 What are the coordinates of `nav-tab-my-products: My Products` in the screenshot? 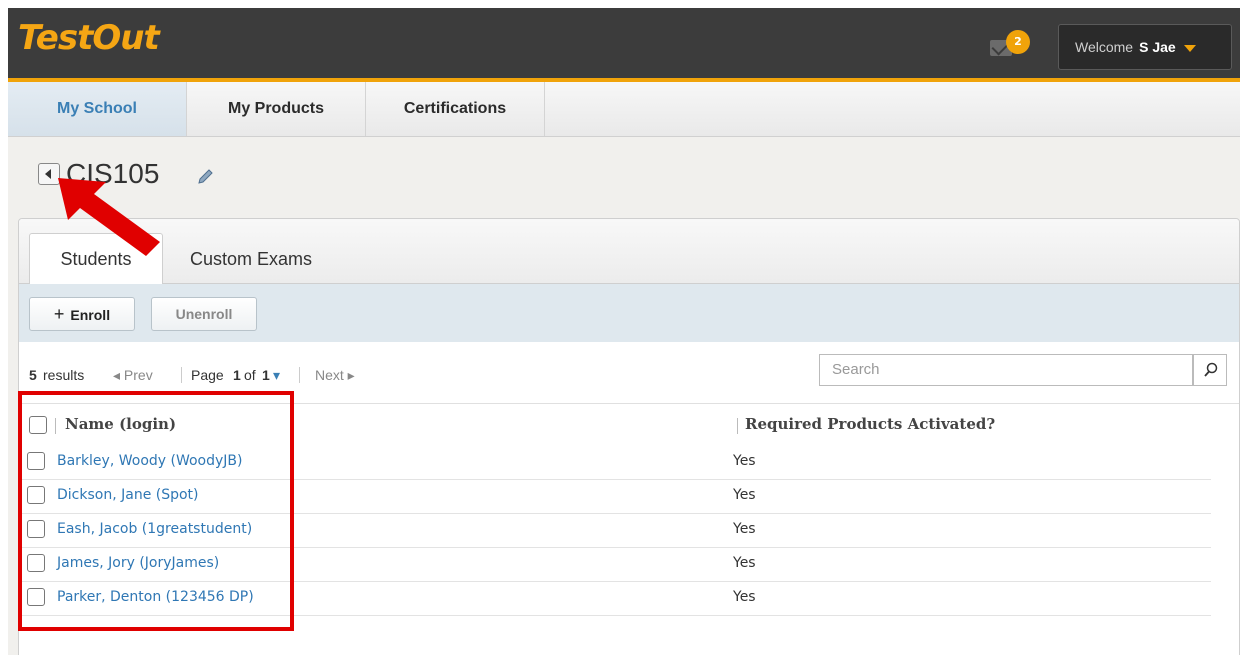 It's located at (276, 109).